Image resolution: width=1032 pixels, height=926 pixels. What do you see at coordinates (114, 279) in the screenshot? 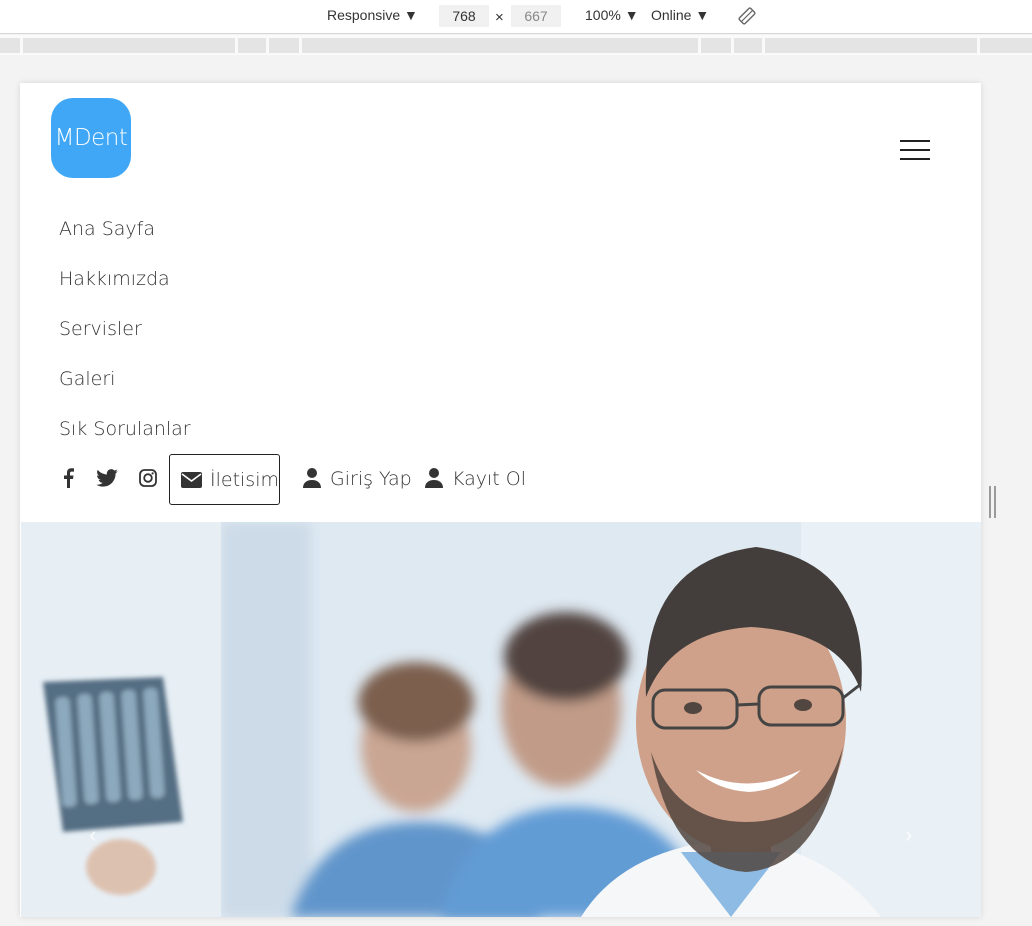
I see `nav-item-about: Hakkımızda` at bounding box center [114, 279].